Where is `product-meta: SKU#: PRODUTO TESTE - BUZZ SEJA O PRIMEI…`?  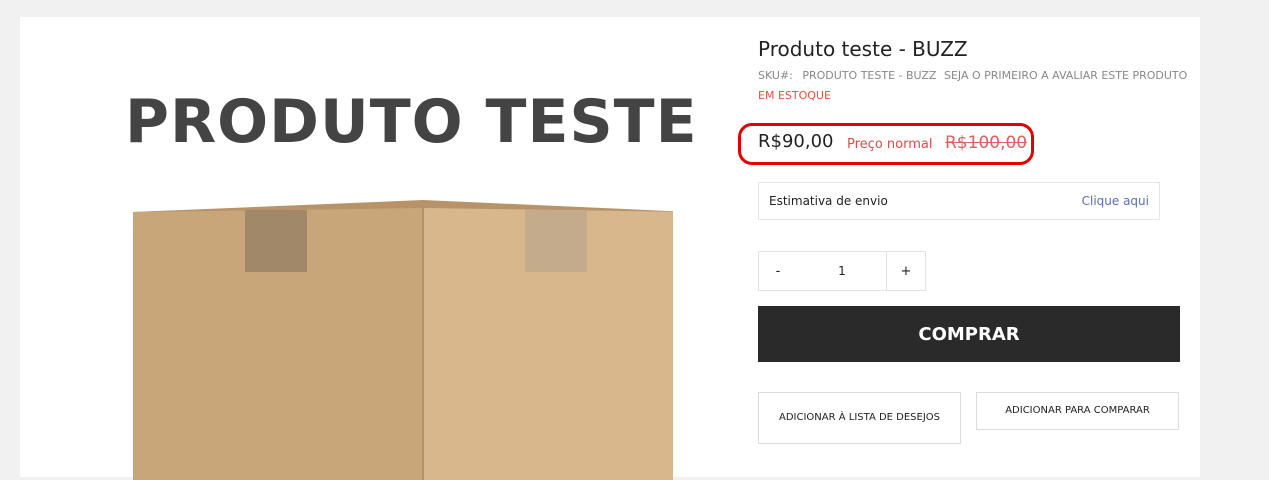 product-meta: SKU#: PRODUTO TESTE - BUZZ SEJA O PRIMEI… is located at coordinates (972, 75).